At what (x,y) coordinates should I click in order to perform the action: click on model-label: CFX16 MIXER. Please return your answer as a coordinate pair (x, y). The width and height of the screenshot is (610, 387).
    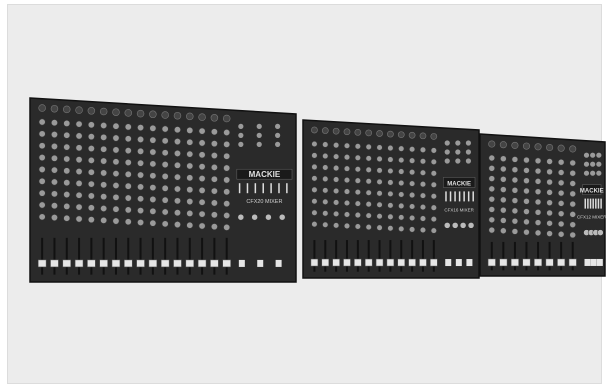
    Looking at the image, I should click on (459, 209).